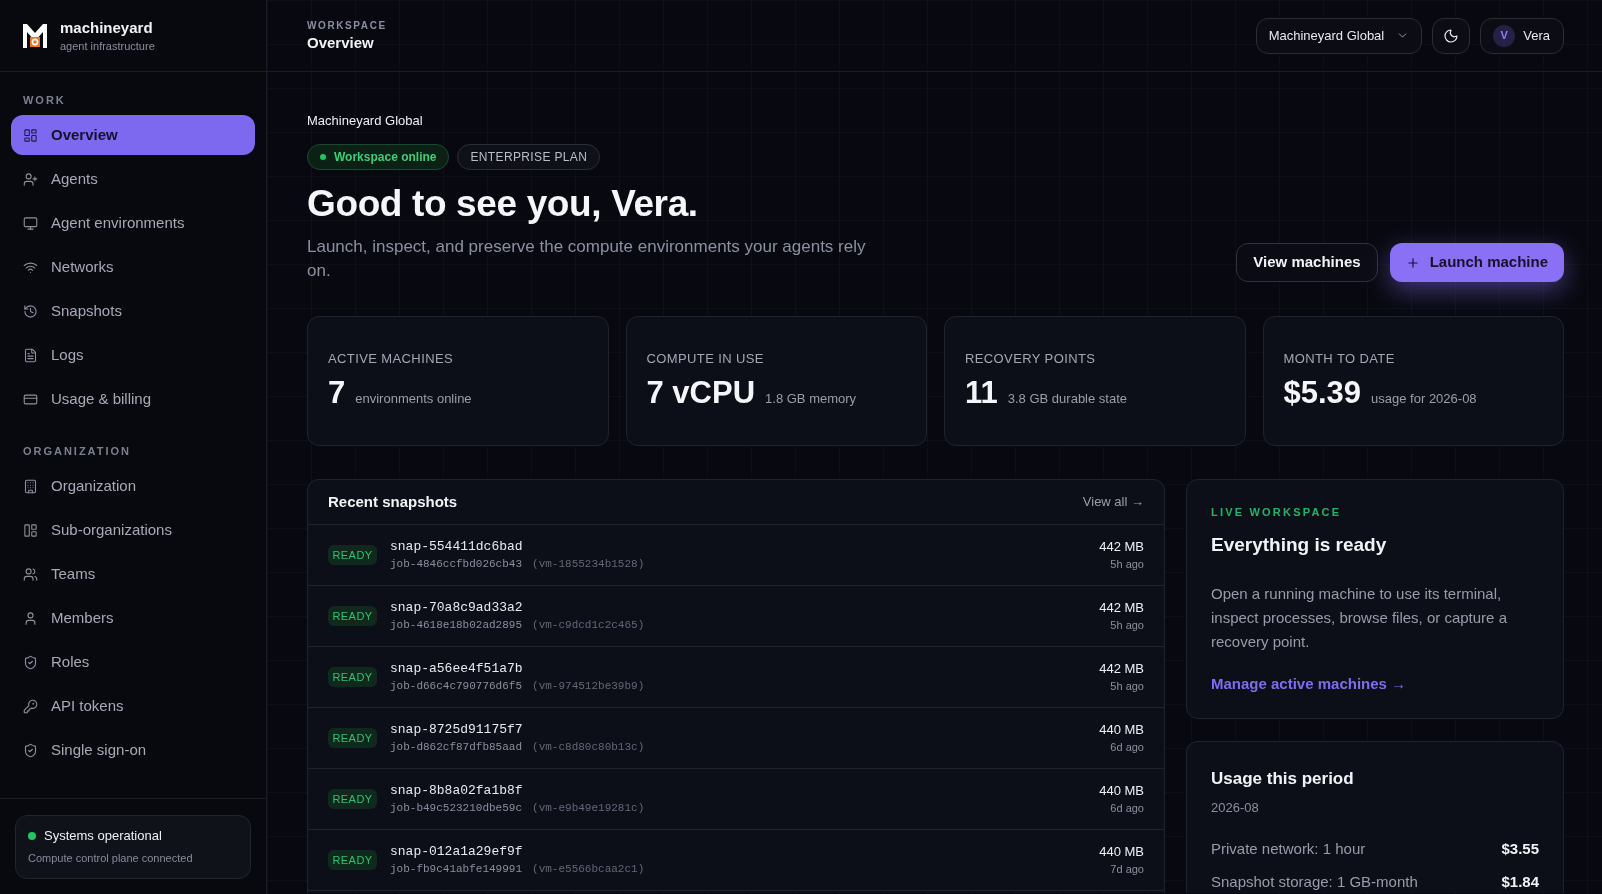  I want to click on job-id: job-fb9c41abfe149991, so click(456, 869).